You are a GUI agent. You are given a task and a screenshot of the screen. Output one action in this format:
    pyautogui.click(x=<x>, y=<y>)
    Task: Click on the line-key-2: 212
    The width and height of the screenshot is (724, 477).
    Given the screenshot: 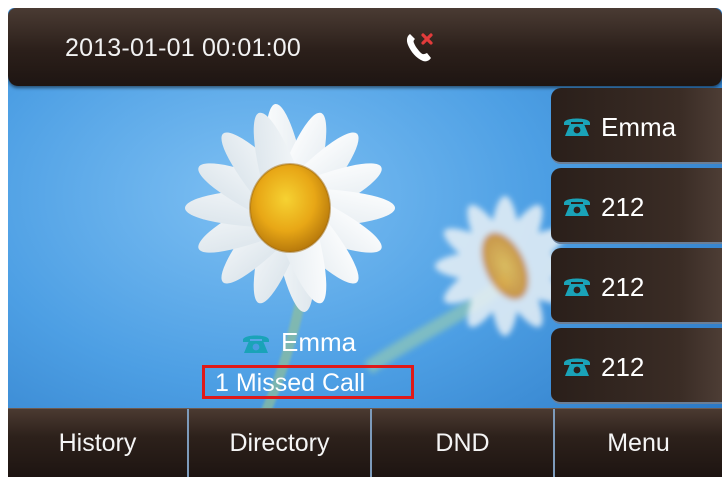 What is the action you would take?
    pyautogui.click(x=636, y=206)
    